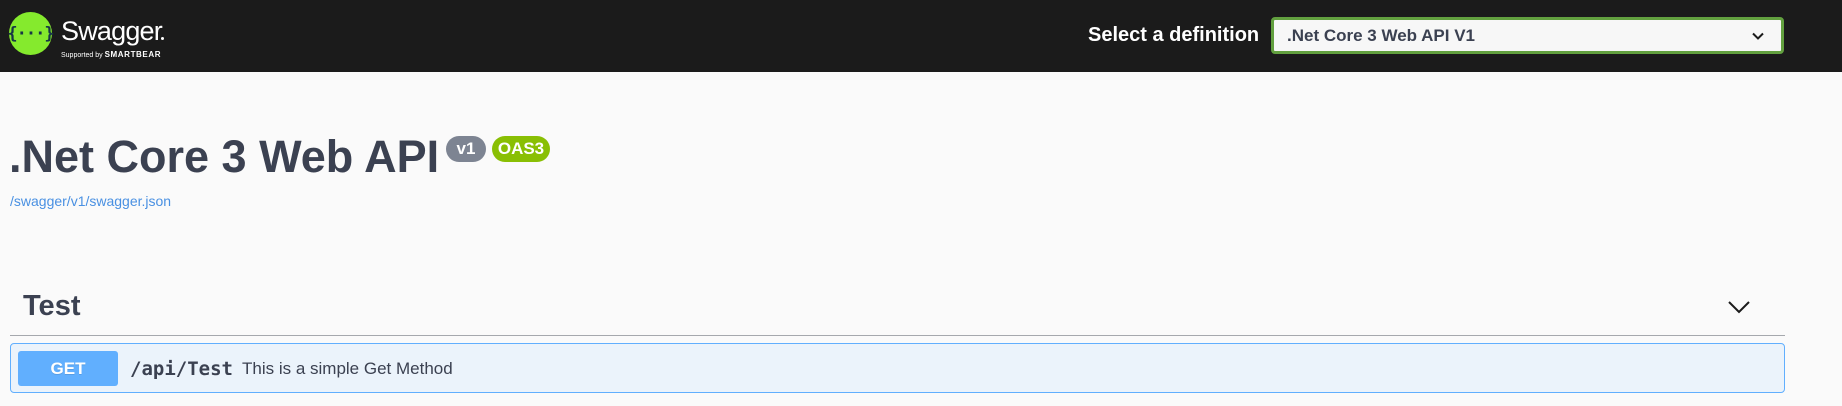 The image size is (1842, 406). Describe the element at coordinates (133, 54) in the screenshot. I see `brand-subtitle-company: SMARTBEAR` at that location.